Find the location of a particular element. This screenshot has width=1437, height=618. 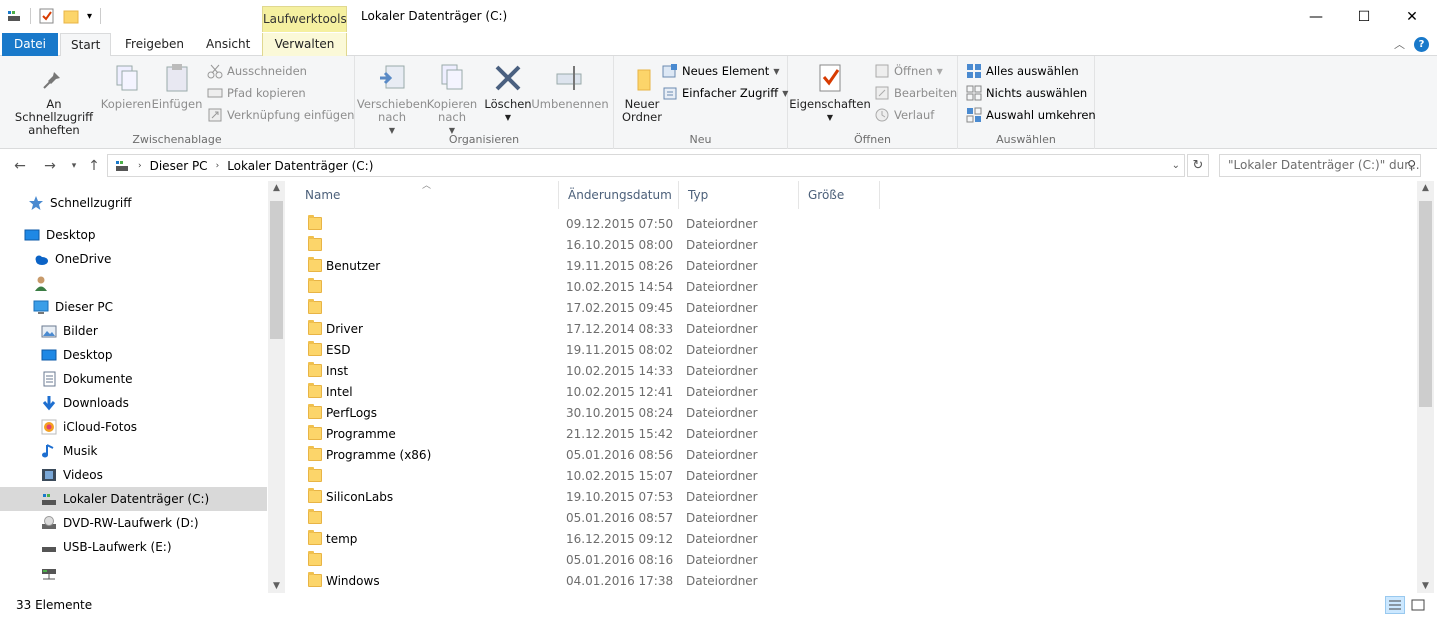

nav-label: Lokaler Datenträger (C:) is located at coordinates (136, 499).